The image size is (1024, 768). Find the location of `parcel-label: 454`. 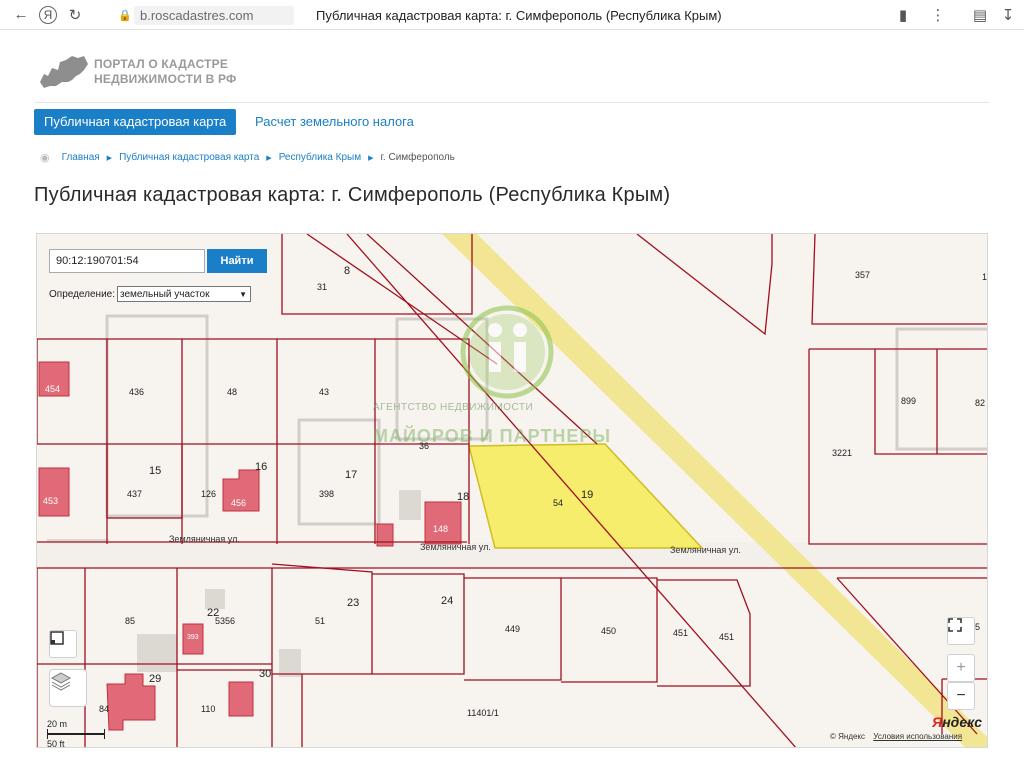

parcel-label: 454 is located at coordinates (52, 389).